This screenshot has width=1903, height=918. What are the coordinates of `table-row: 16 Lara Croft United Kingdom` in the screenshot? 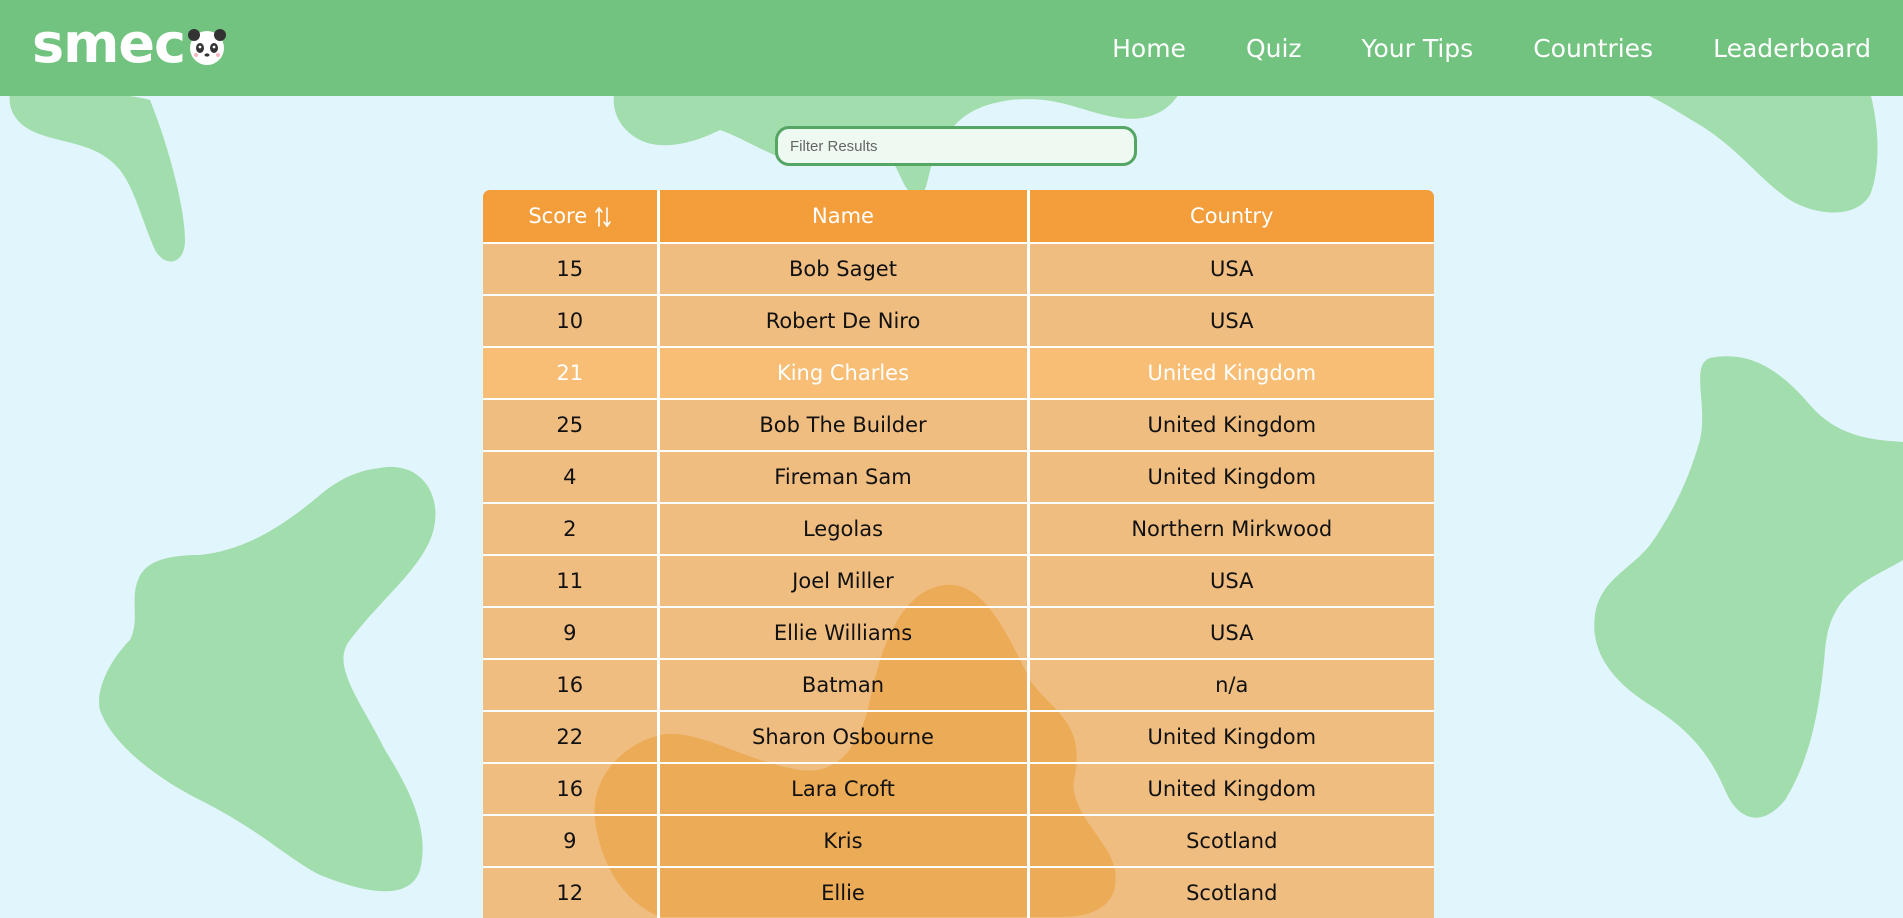 It's located at (958, 788).